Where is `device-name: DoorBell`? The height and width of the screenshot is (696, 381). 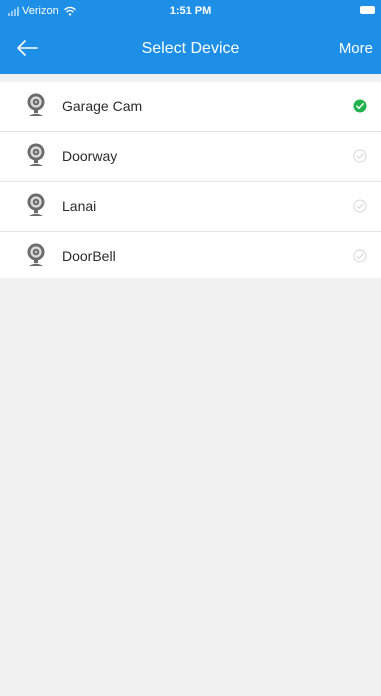
device-name: DoorBell is located at coordinates (89, 256).